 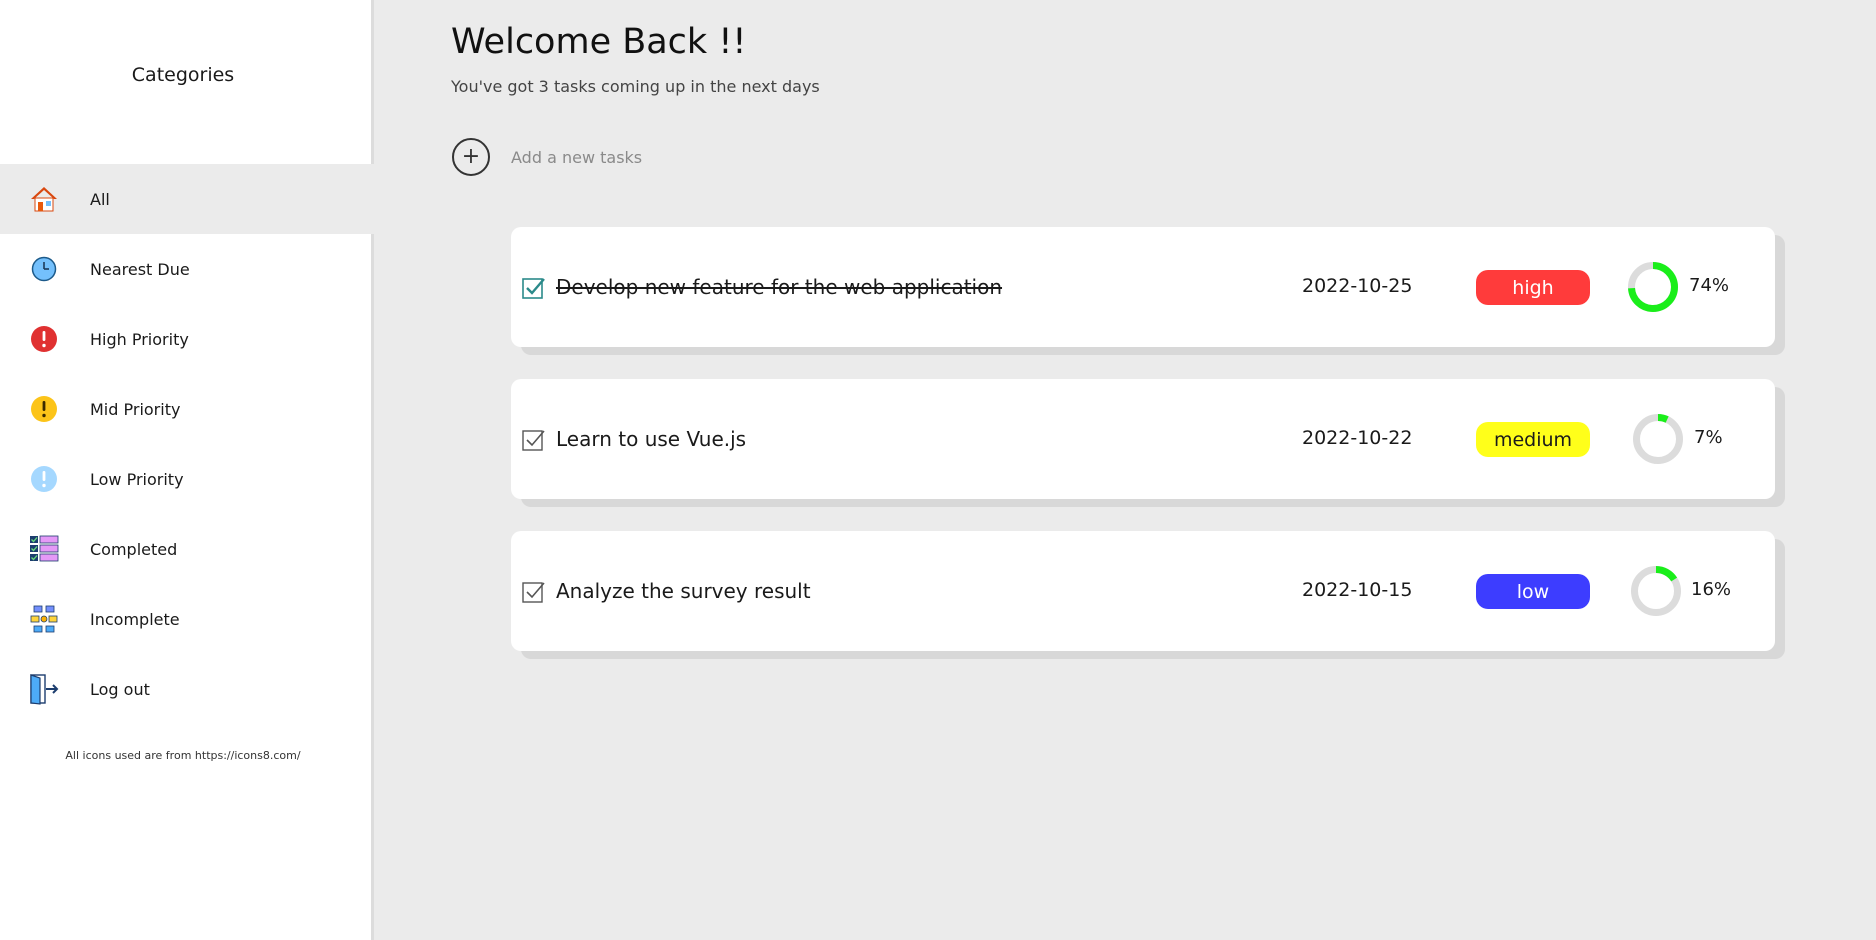 I want to click on add-task-button: + Add a new tasks, so click(x=547, y=157).